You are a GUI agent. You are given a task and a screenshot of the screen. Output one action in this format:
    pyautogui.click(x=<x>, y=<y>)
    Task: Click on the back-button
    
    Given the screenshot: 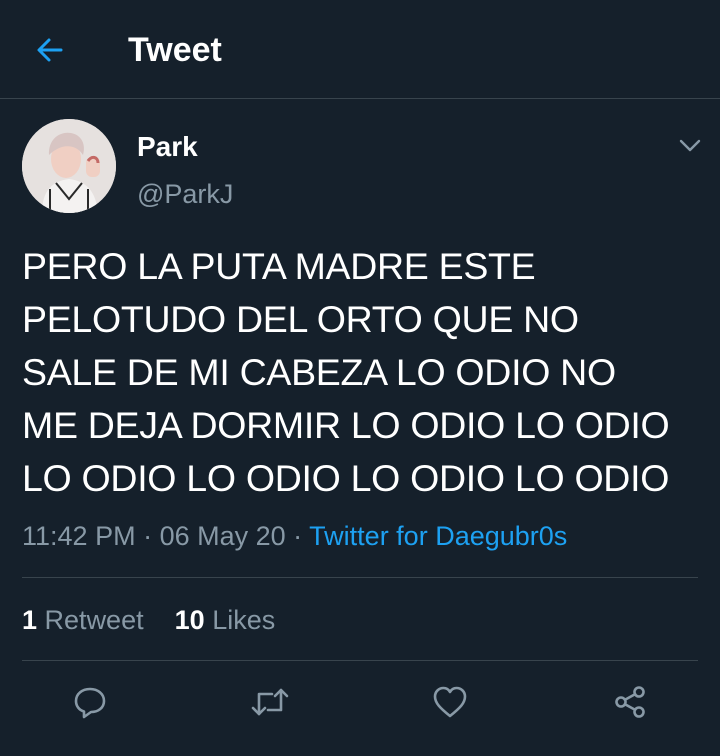 What is the action you would take?
    pyautogui.click(x=50, y=50)
    